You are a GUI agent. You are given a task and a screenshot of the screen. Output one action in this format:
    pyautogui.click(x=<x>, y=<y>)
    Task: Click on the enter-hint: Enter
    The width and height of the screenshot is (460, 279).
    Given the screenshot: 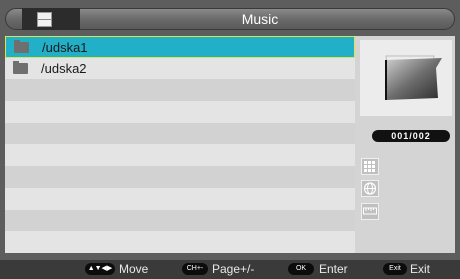 What is the action you would take?
    pyautogui.click(x=333, y=269)
    